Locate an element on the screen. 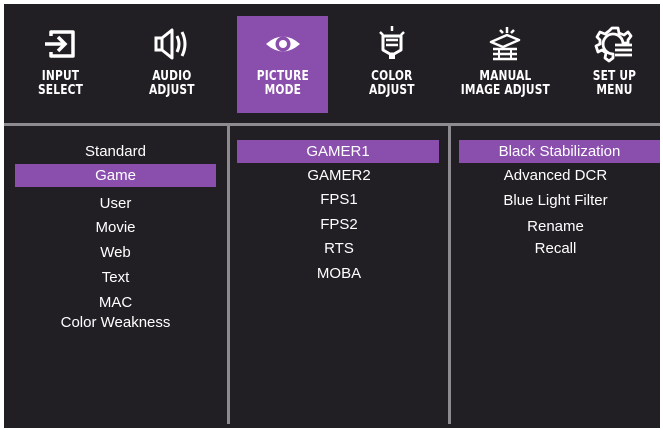 The image size is (663, 433). list-item-black-stabilization: Black Stabilization is located at coordinates (559, 151).